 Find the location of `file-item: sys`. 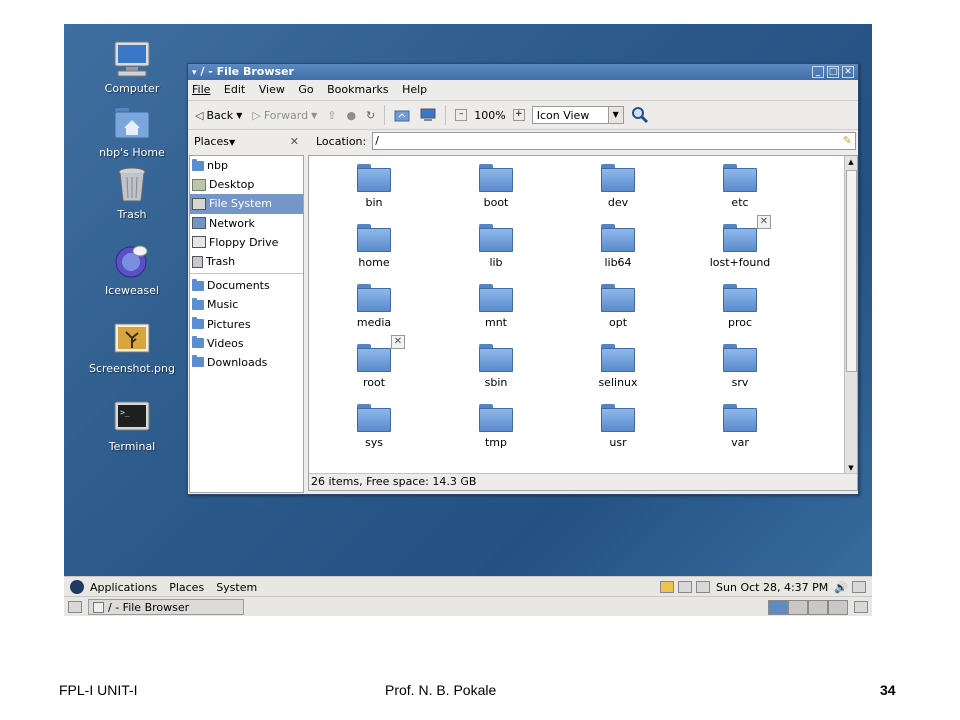

file-item: sys is located at coordinates (374, 426).